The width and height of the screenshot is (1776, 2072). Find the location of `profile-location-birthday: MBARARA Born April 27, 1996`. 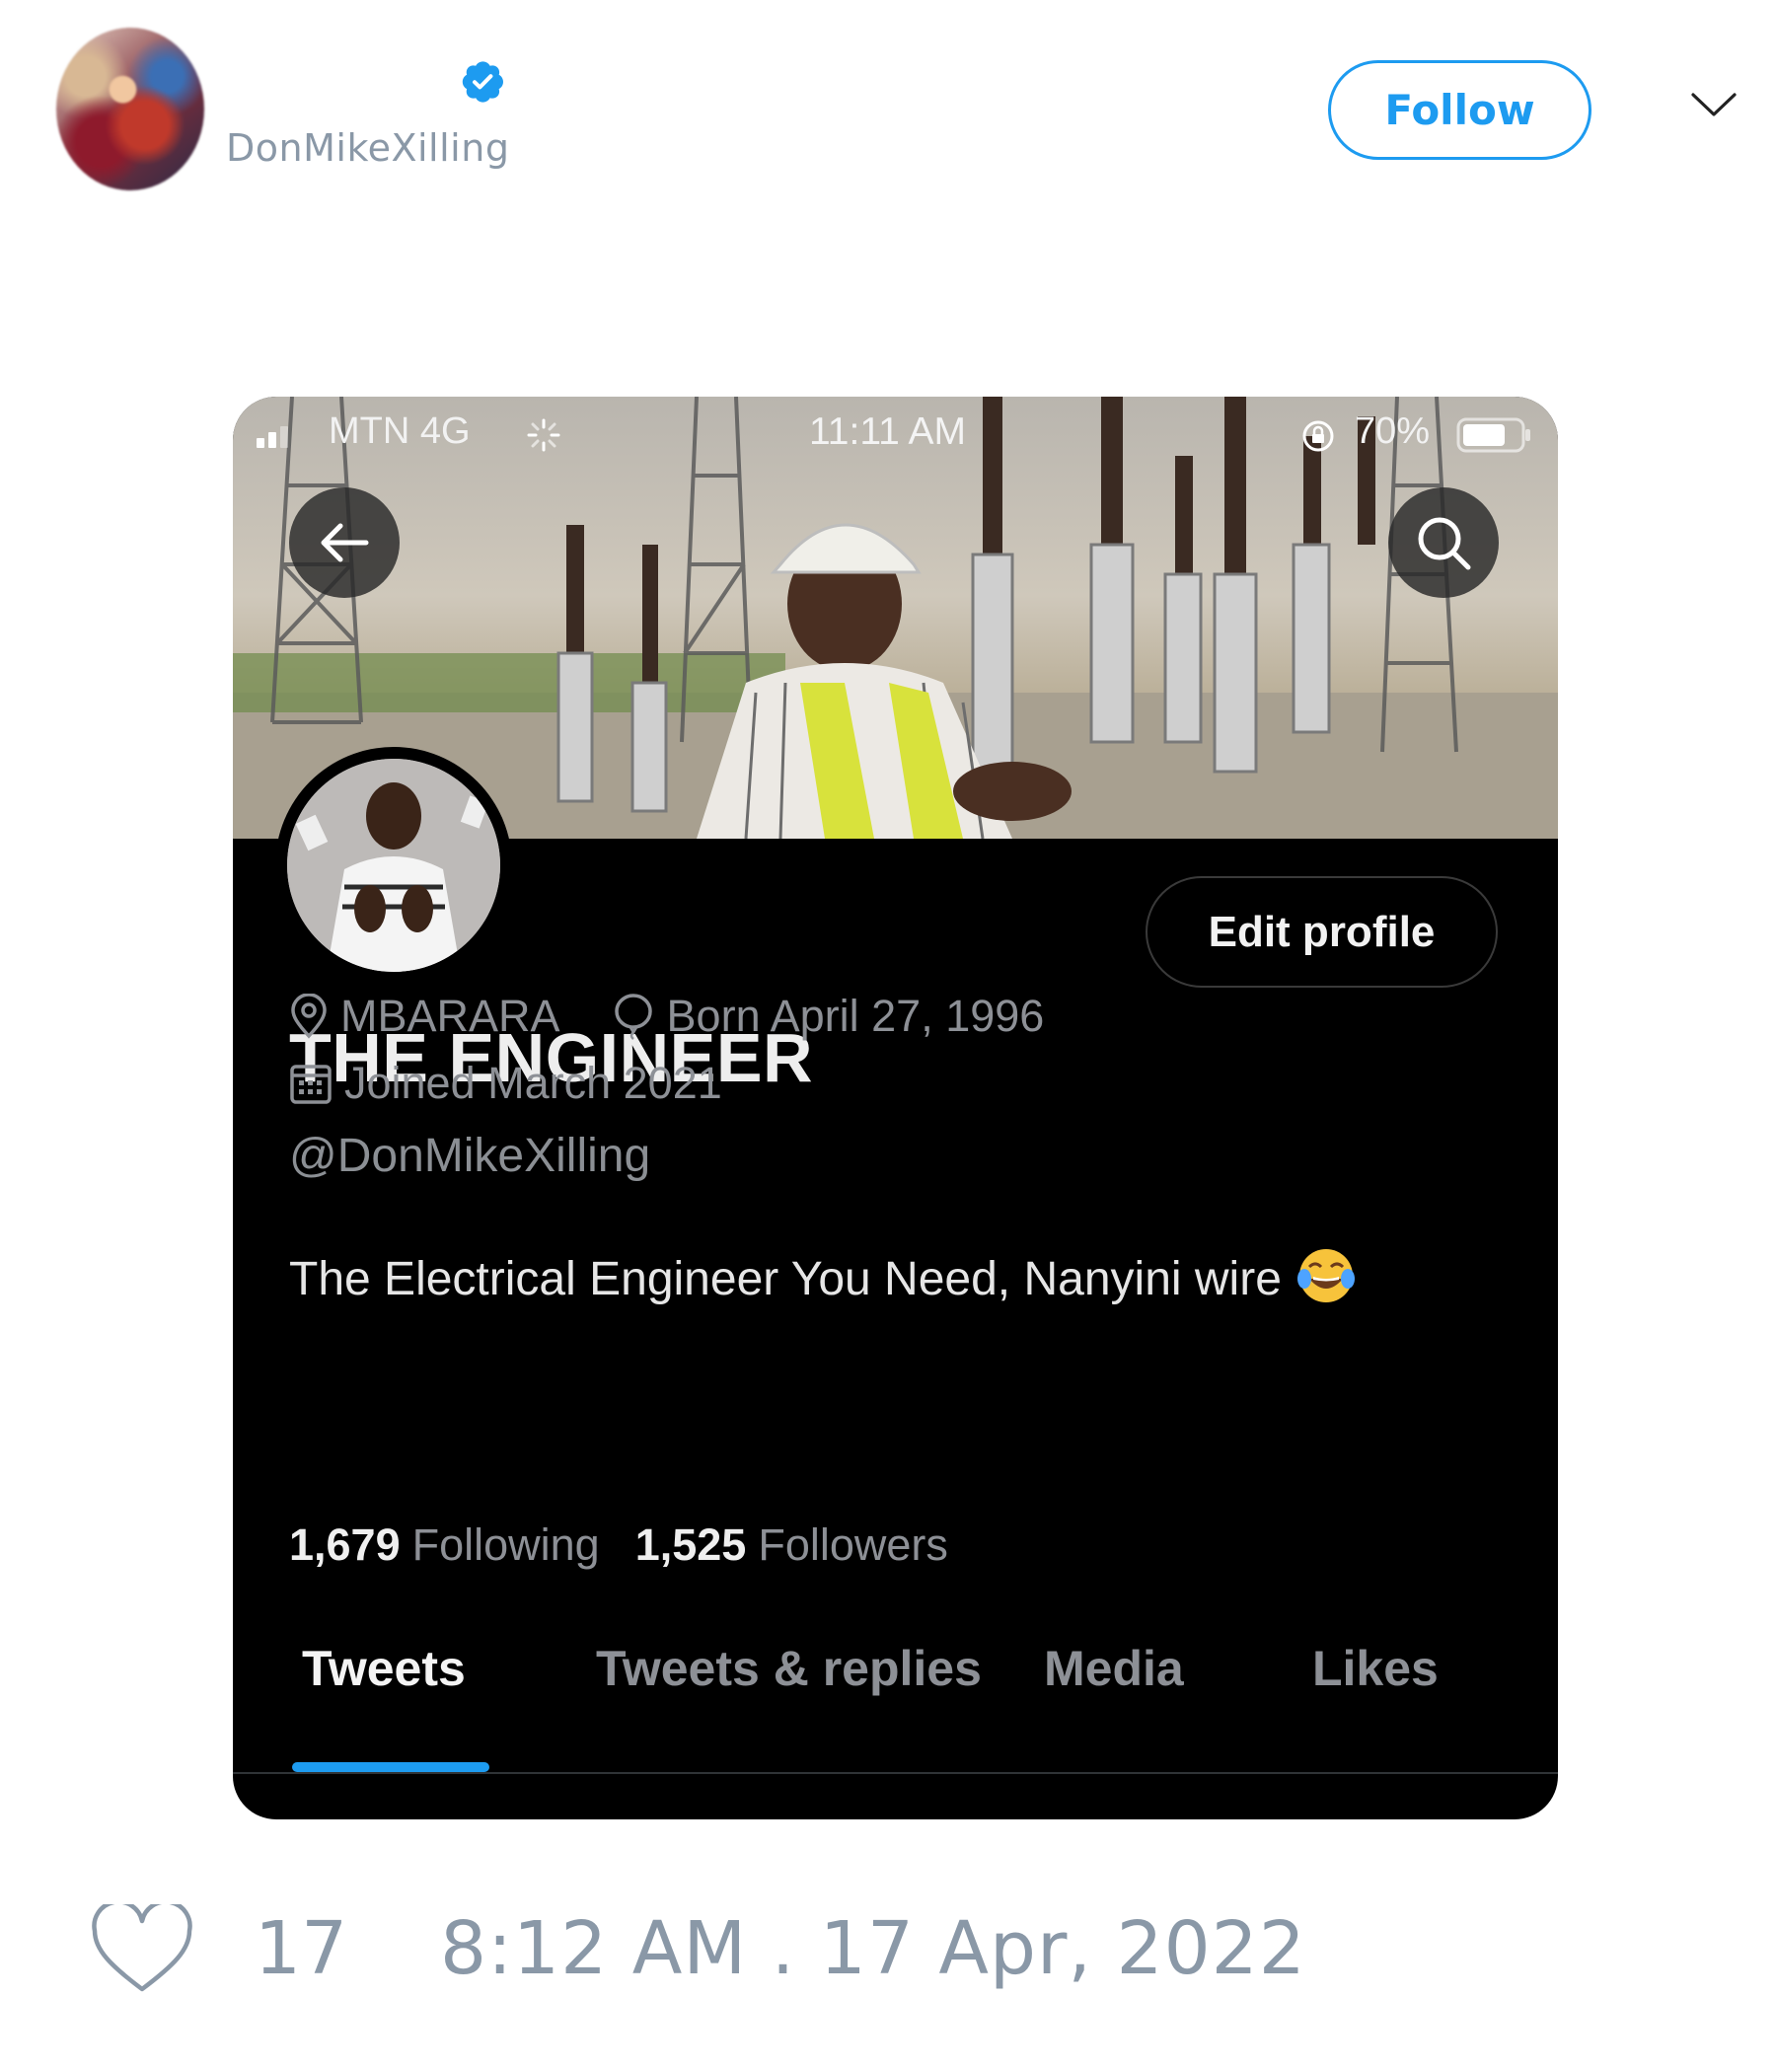

profile-location-birthday: MBARARA Born April 27, 1996 is located at coordinates (666, 1017).